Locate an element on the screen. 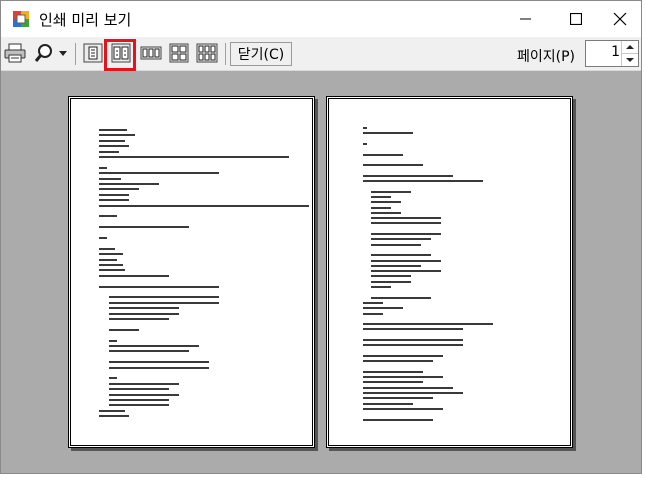  title-bar: 인쇄 미리 보기 is located at coordinates (321, 19).